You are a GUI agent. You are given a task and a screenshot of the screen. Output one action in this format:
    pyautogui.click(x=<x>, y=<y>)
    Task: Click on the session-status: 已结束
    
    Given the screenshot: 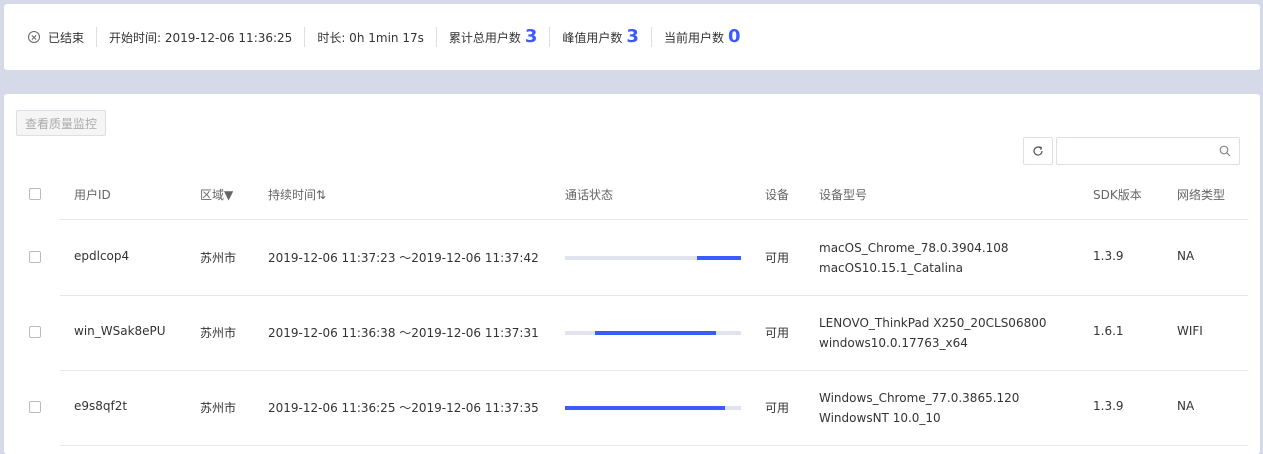 What is the action you would take?
    pyautogui.click(x=62, y=37)
    